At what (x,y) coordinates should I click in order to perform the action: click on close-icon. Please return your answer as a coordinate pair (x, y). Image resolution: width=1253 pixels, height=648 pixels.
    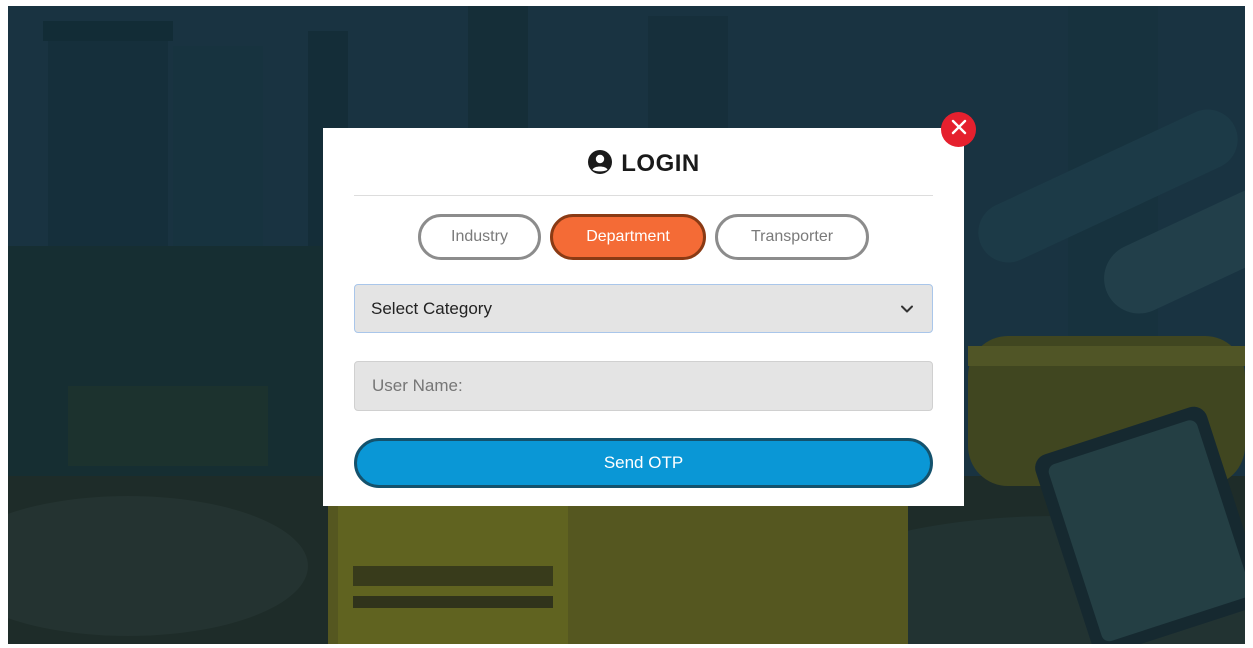
    Looking at the image, I should click on (959, 129).